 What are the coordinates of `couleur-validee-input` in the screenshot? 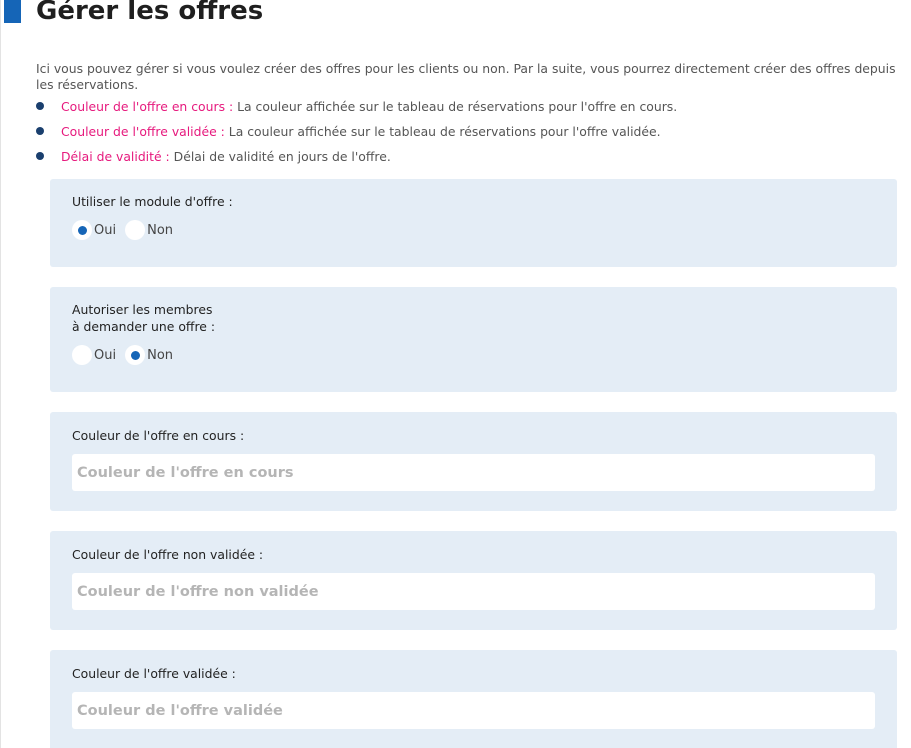 It's located at (473, 710).